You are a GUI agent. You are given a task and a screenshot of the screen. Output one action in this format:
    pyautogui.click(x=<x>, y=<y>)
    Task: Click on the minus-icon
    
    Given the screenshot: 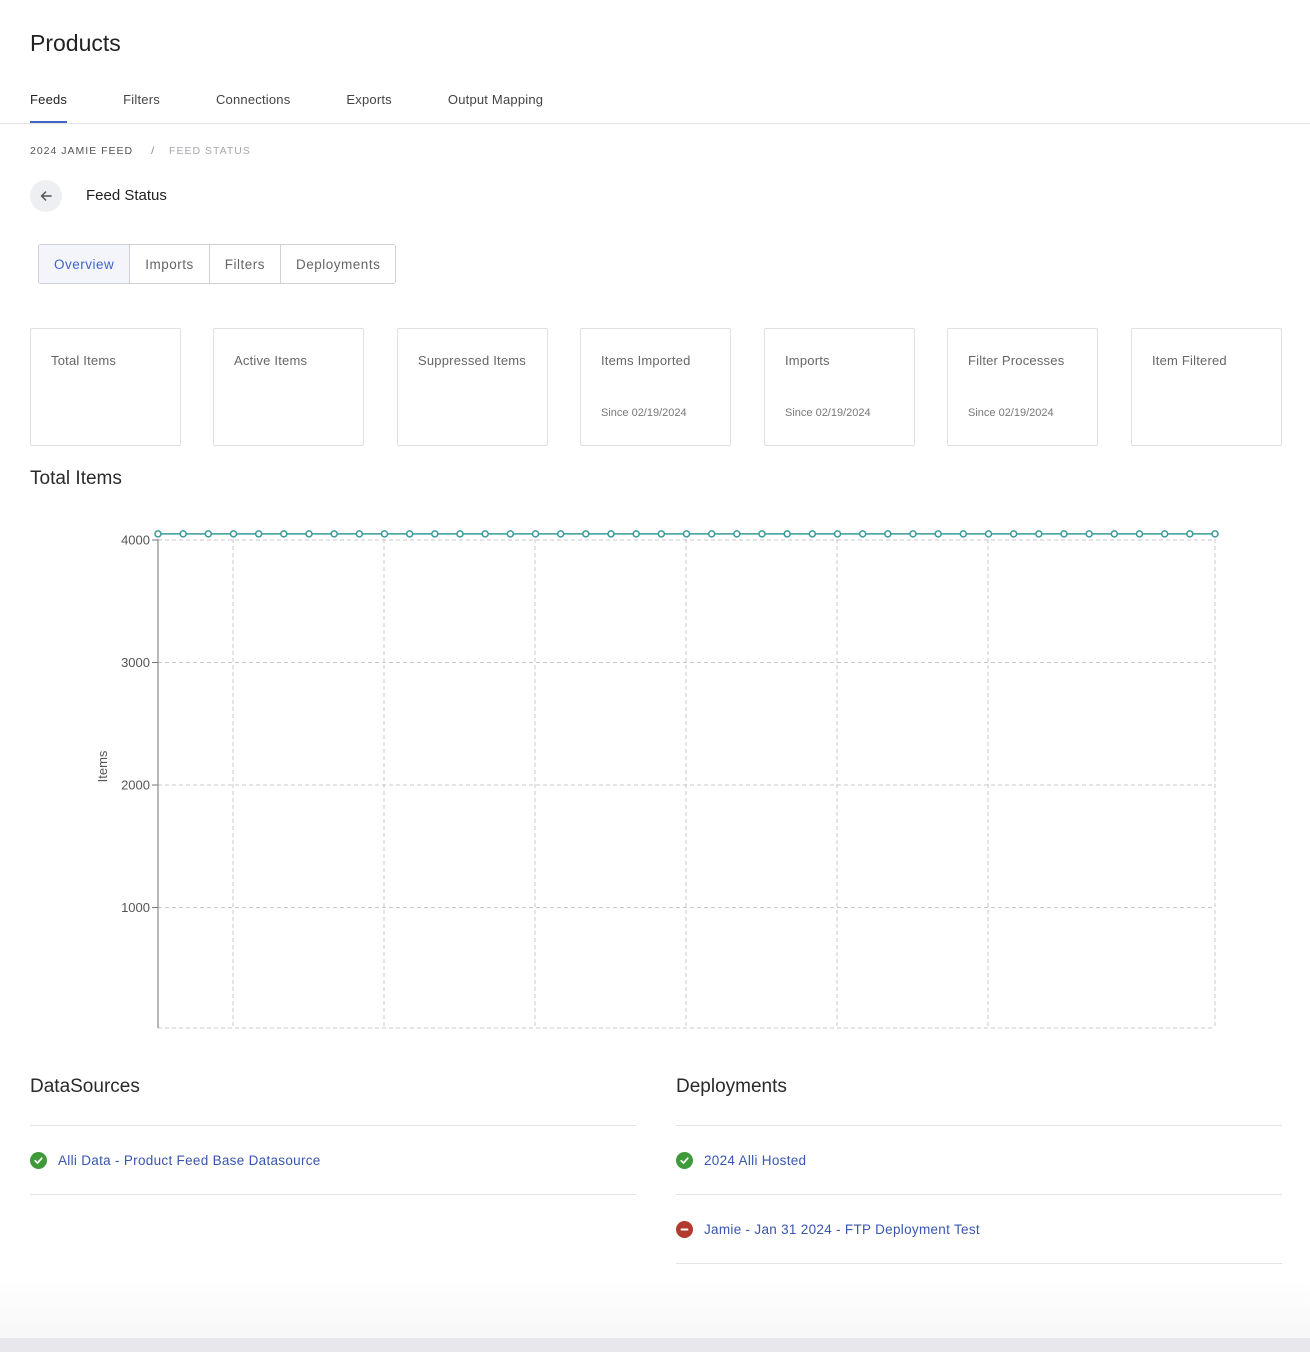 What is the action you would take?
    pyautogui.click(x=684, y=1229)
    